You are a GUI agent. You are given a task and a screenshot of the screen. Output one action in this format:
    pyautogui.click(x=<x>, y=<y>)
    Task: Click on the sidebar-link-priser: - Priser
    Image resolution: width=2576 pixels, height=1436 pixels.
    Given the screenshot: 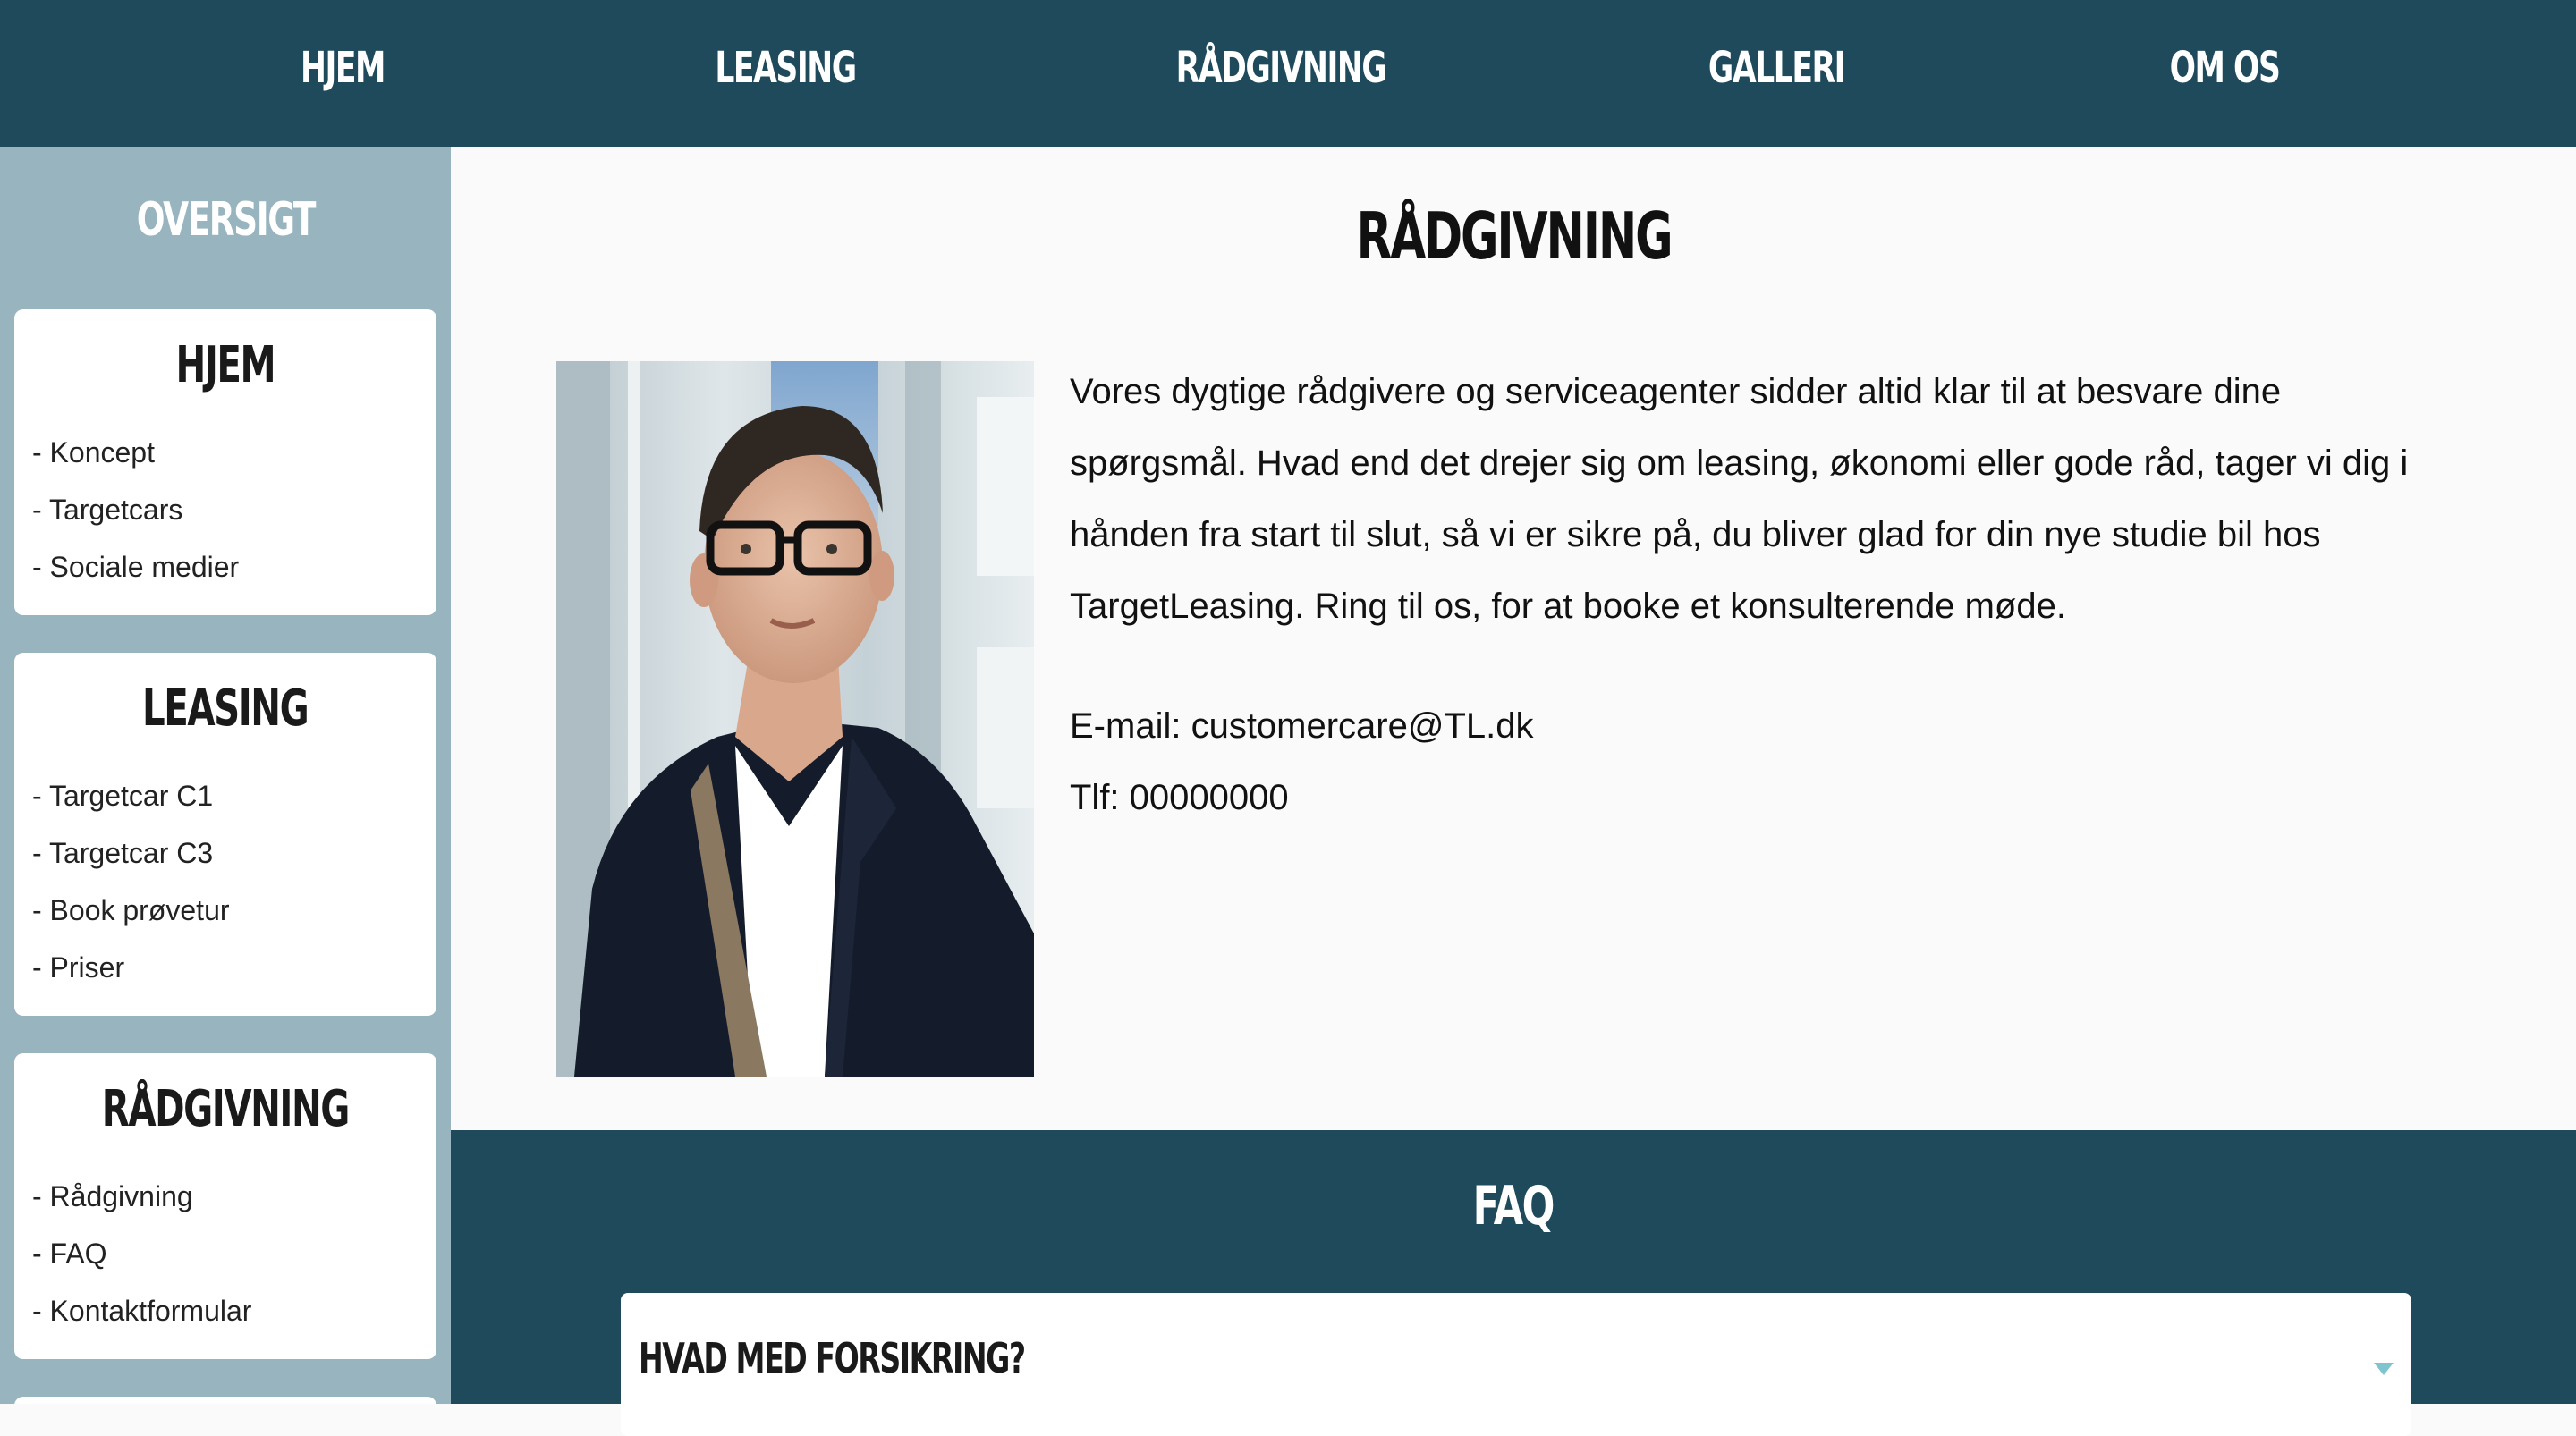 What is the action you would take?
    pyautogui.click(x=78, y=967)
    